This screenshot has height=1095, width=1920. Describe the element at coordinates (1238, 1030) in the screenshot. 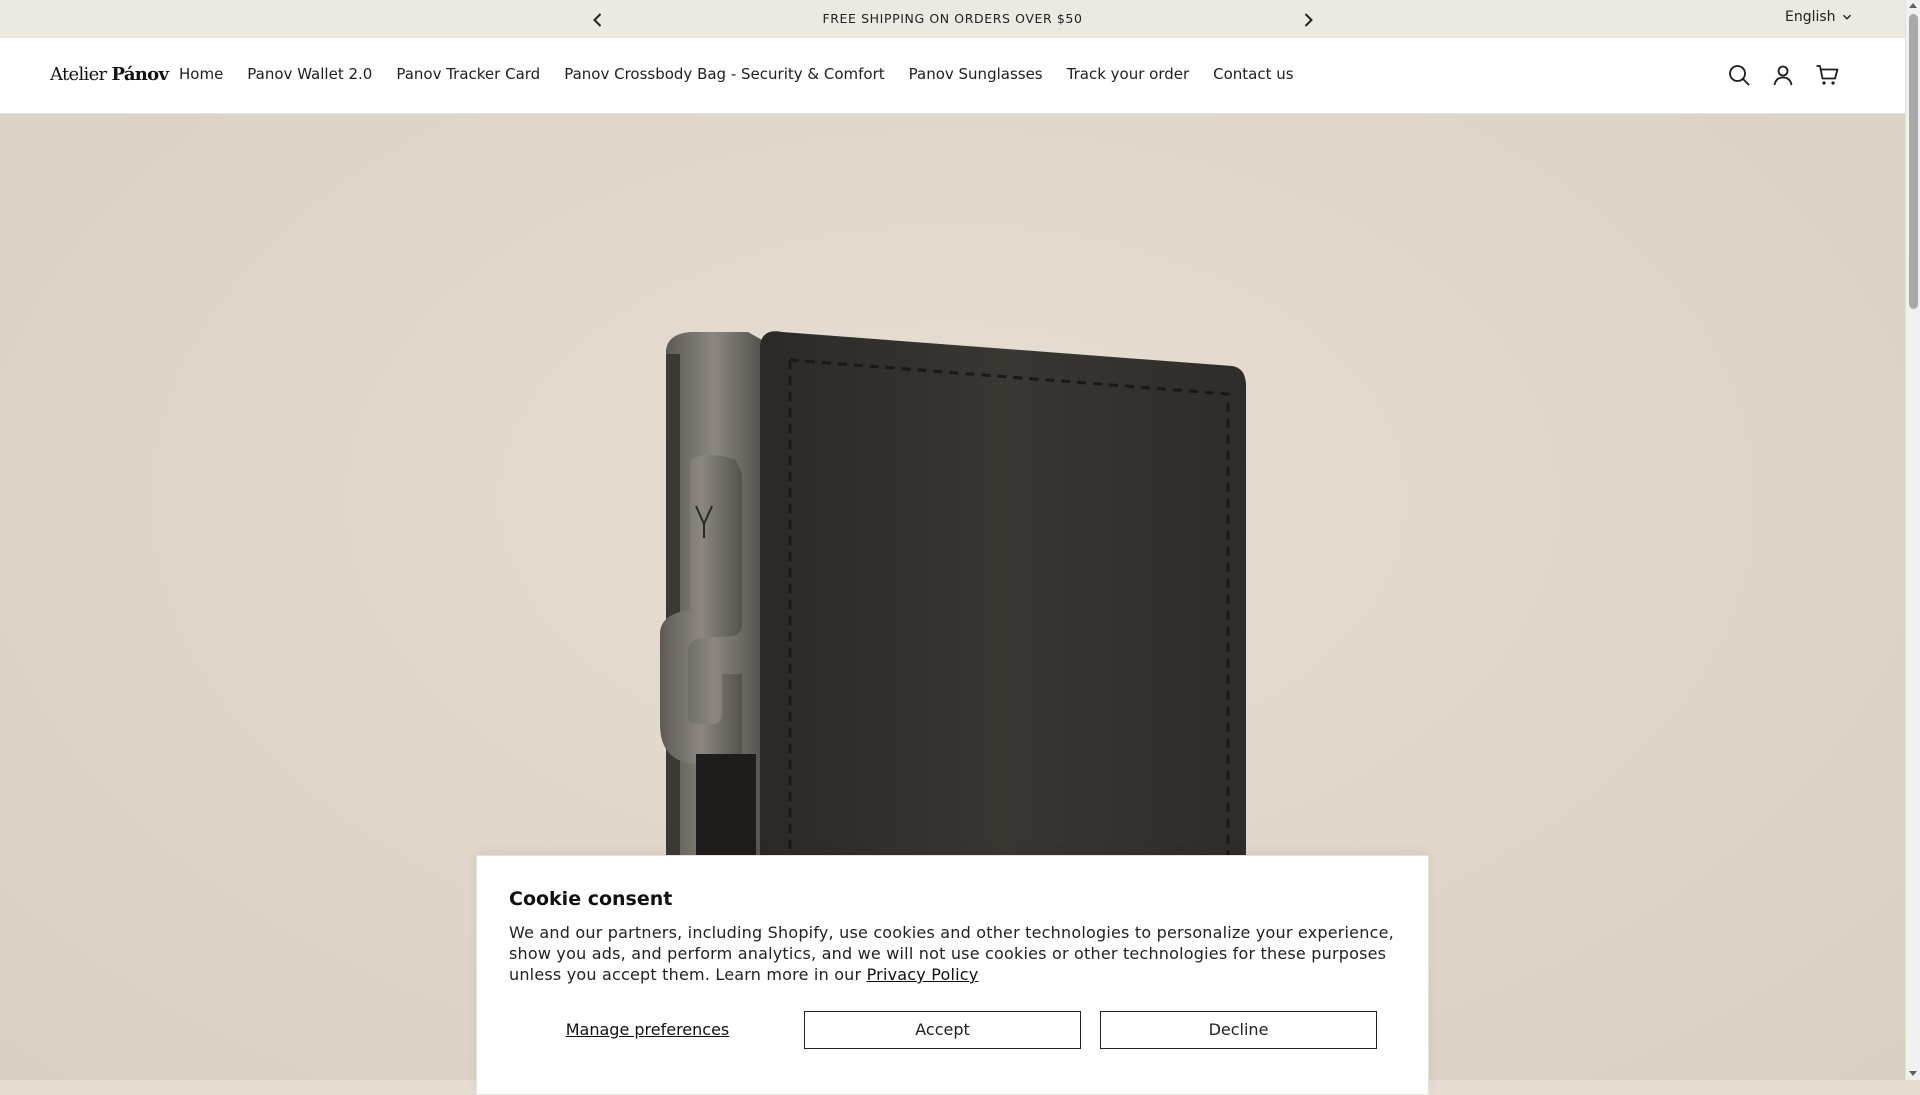

I see `decline-button: Decline` at that location.